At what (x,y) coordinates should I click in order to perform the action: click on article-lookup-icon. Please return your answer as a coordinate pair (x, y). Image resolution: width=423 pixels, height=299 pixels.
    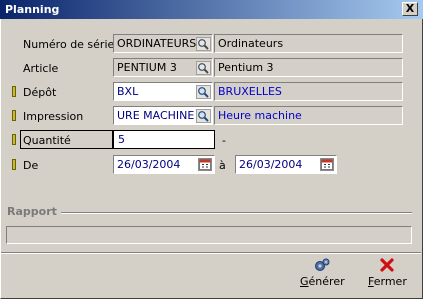
    Looking at the image, I should click on (203, 68).